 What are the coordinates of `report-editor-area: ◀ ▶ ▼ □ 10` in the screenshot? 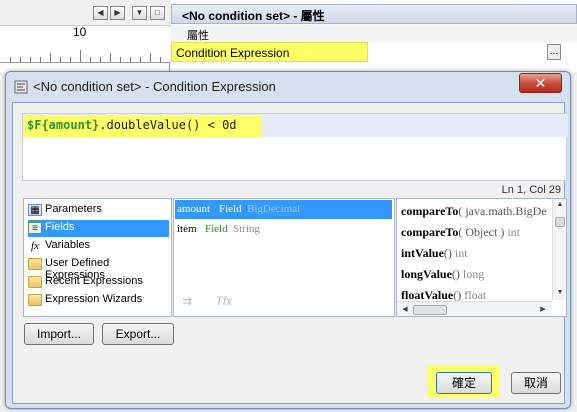 It's located at (85, 36).